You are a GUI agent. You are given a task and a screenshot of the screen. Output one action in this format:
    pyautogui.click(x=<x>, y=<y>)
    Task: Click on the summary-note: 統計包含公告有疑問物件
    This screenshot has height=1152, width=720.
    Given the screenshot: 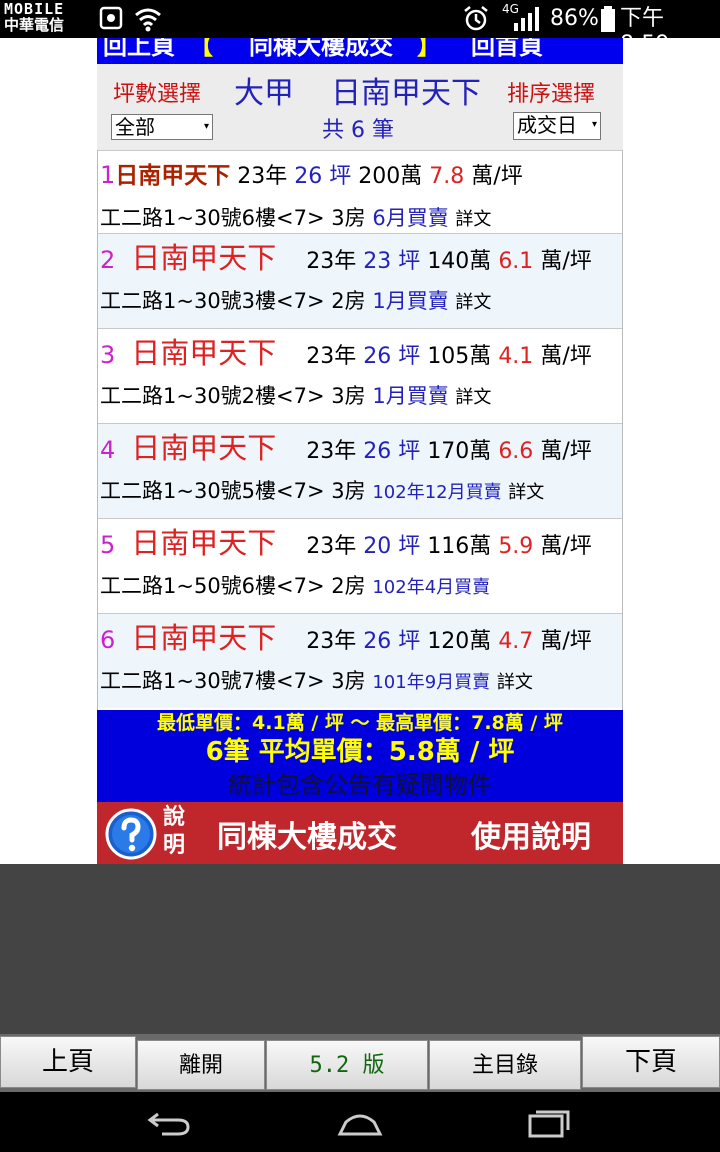 What is the action you would take?
    pyautogui.click(x=360, y=785)
    